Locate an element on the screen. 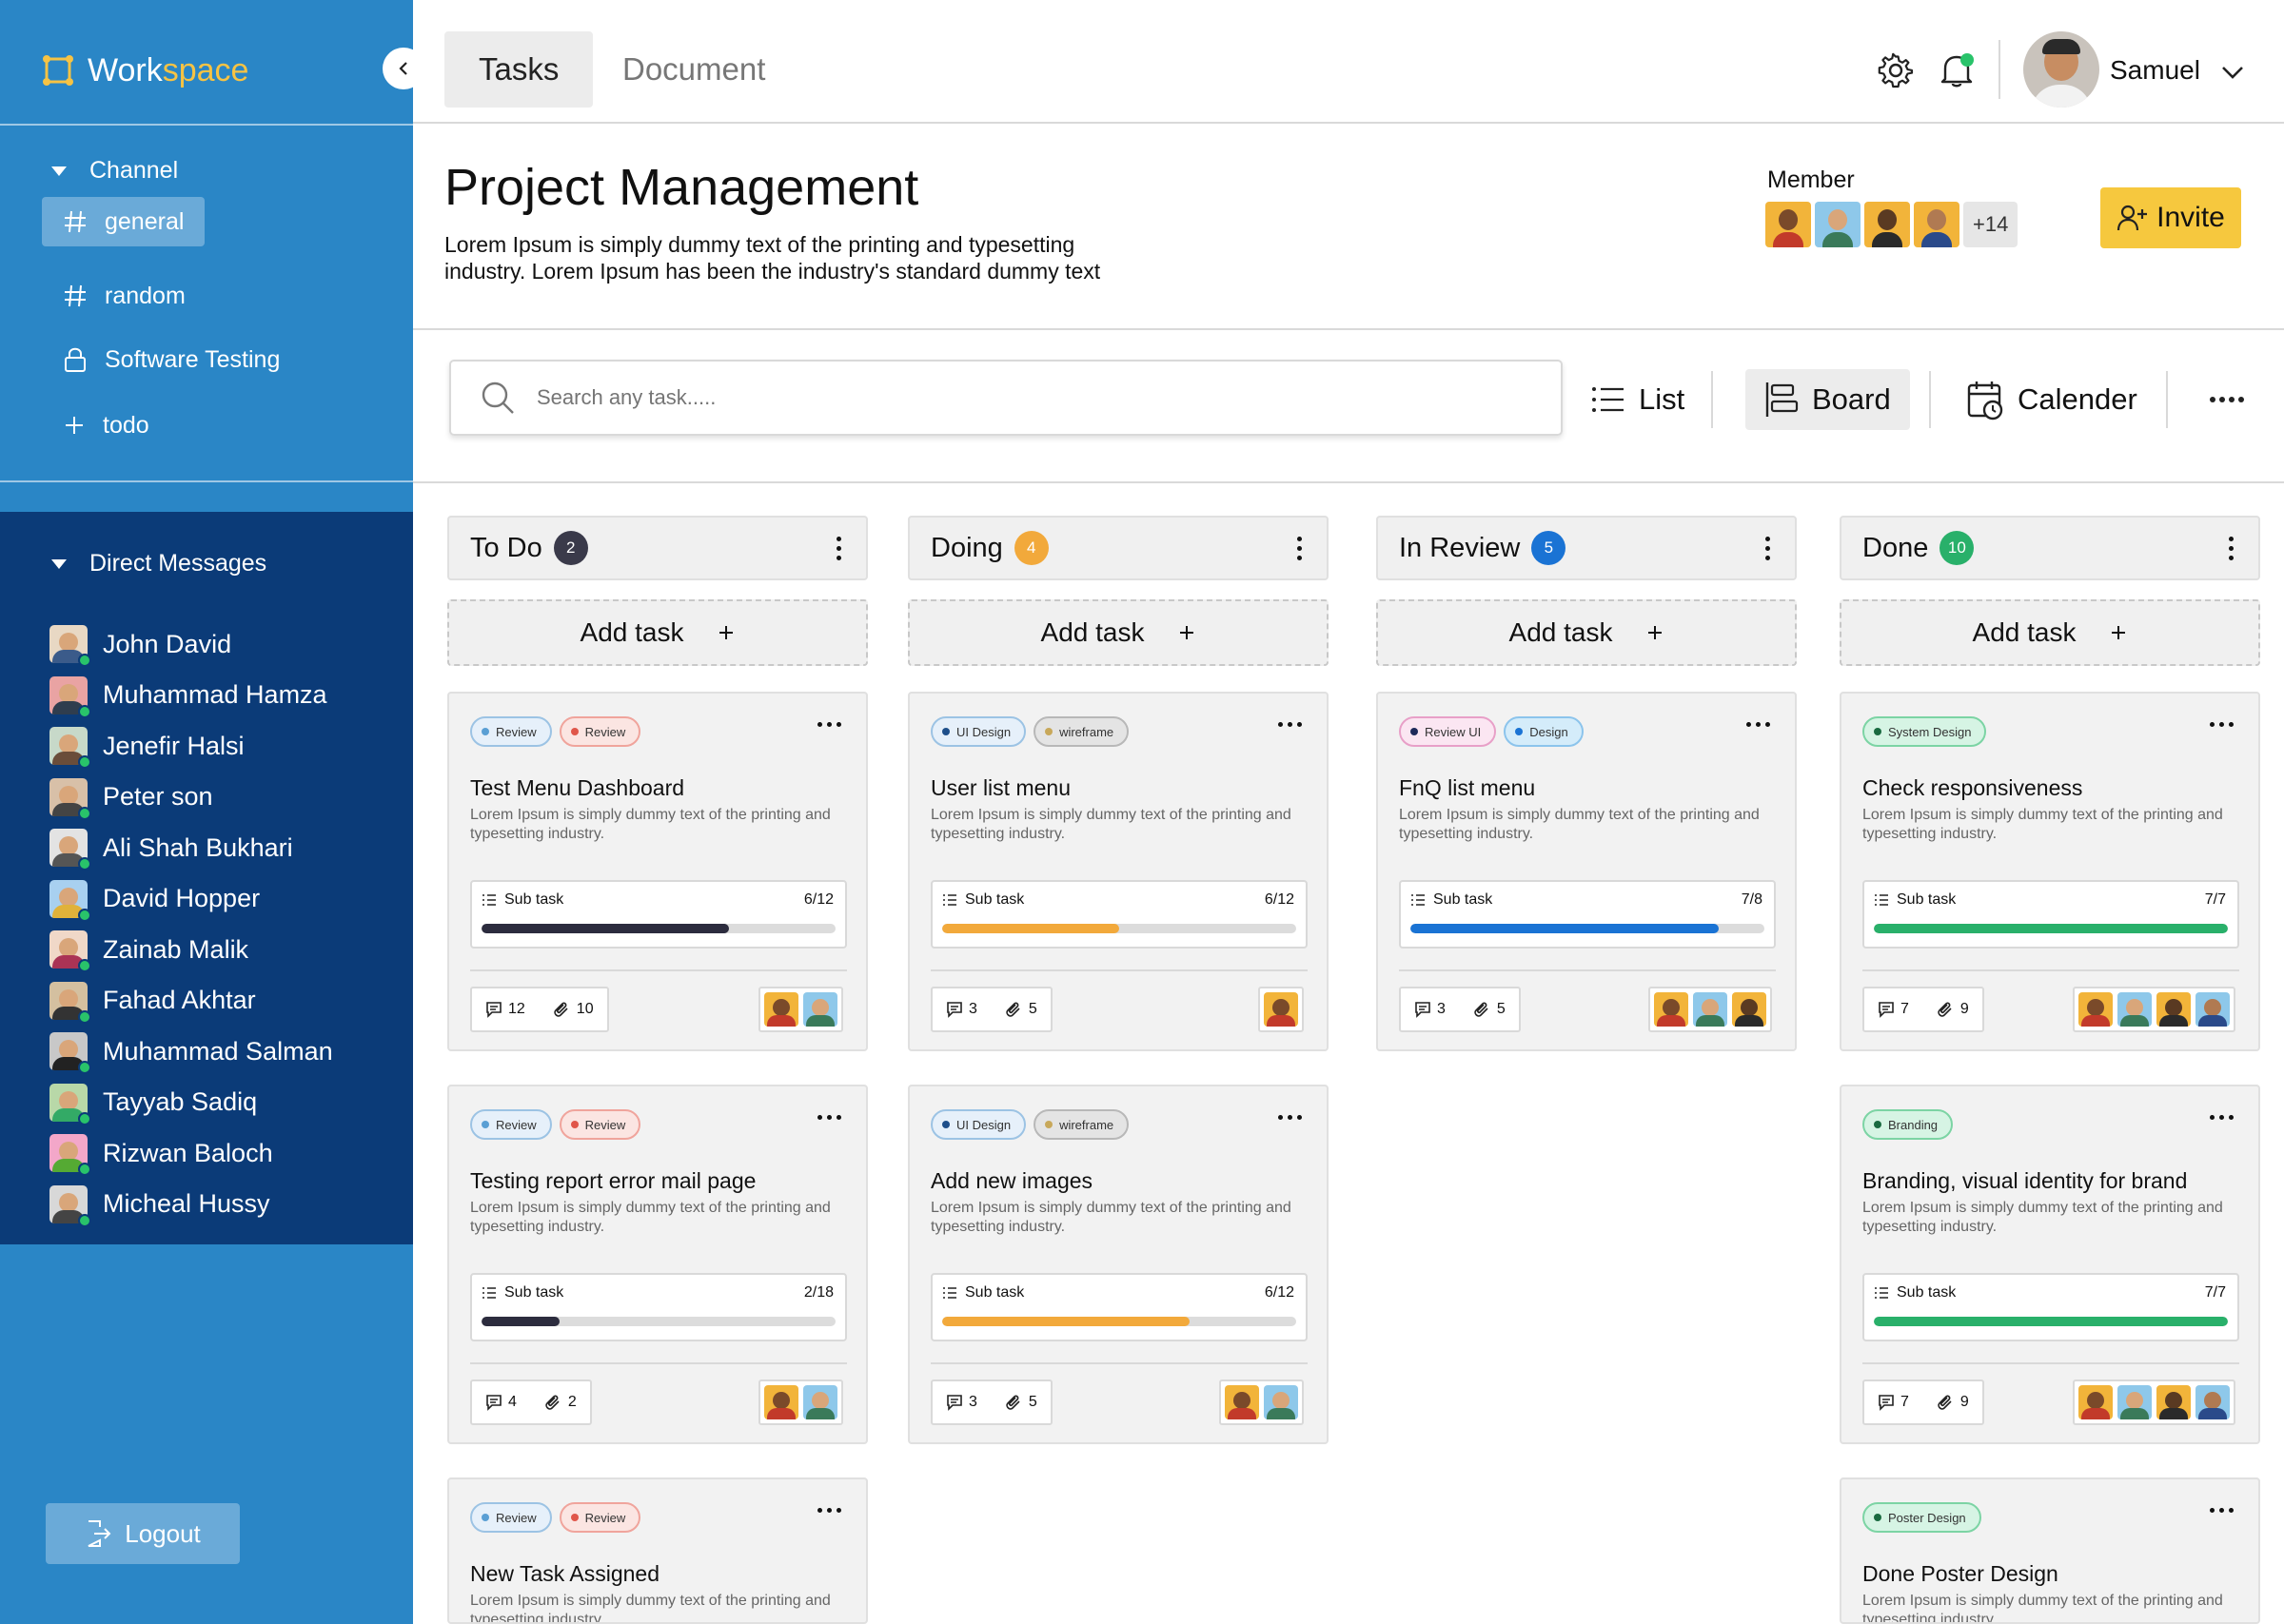 This screenshot has height=1624, width=2284. member-more-count: +14 is located at coordinates (1990, 224).